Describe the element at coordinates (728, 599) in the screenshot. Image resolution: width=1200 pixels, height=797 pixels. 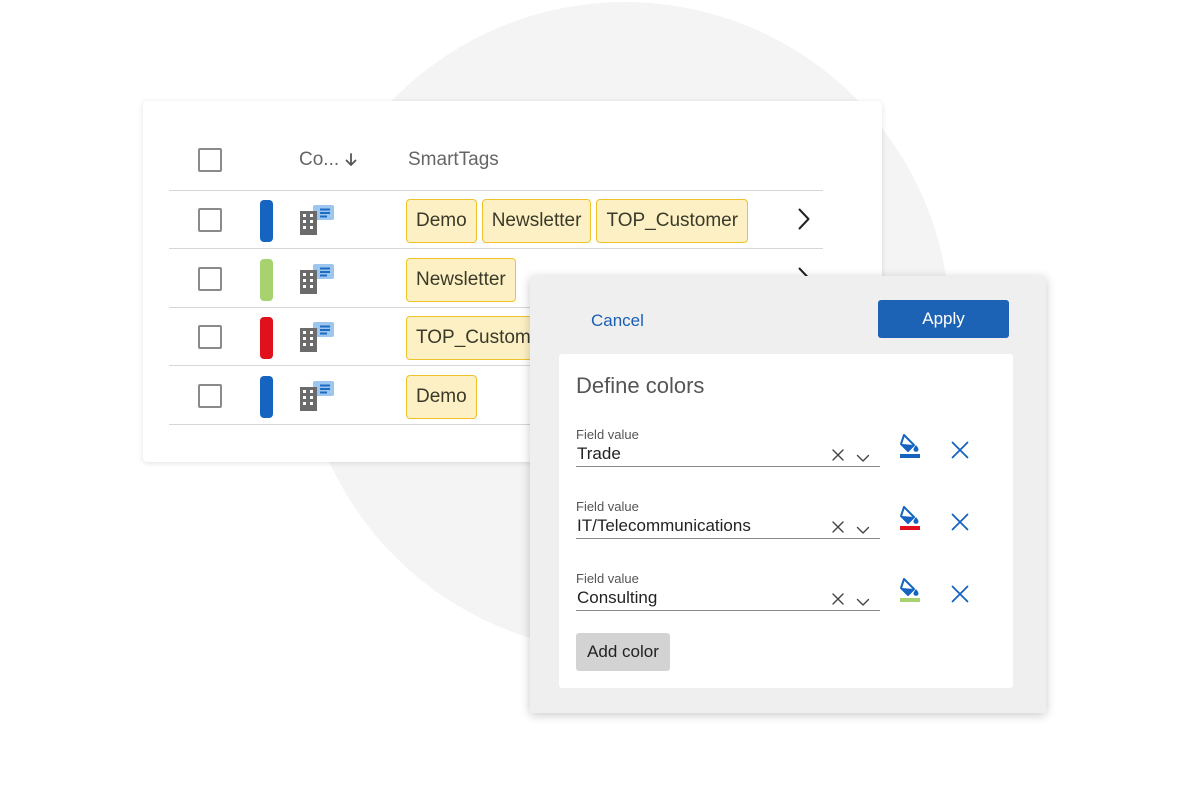
I see `field-value-select: Consulting` at that location.